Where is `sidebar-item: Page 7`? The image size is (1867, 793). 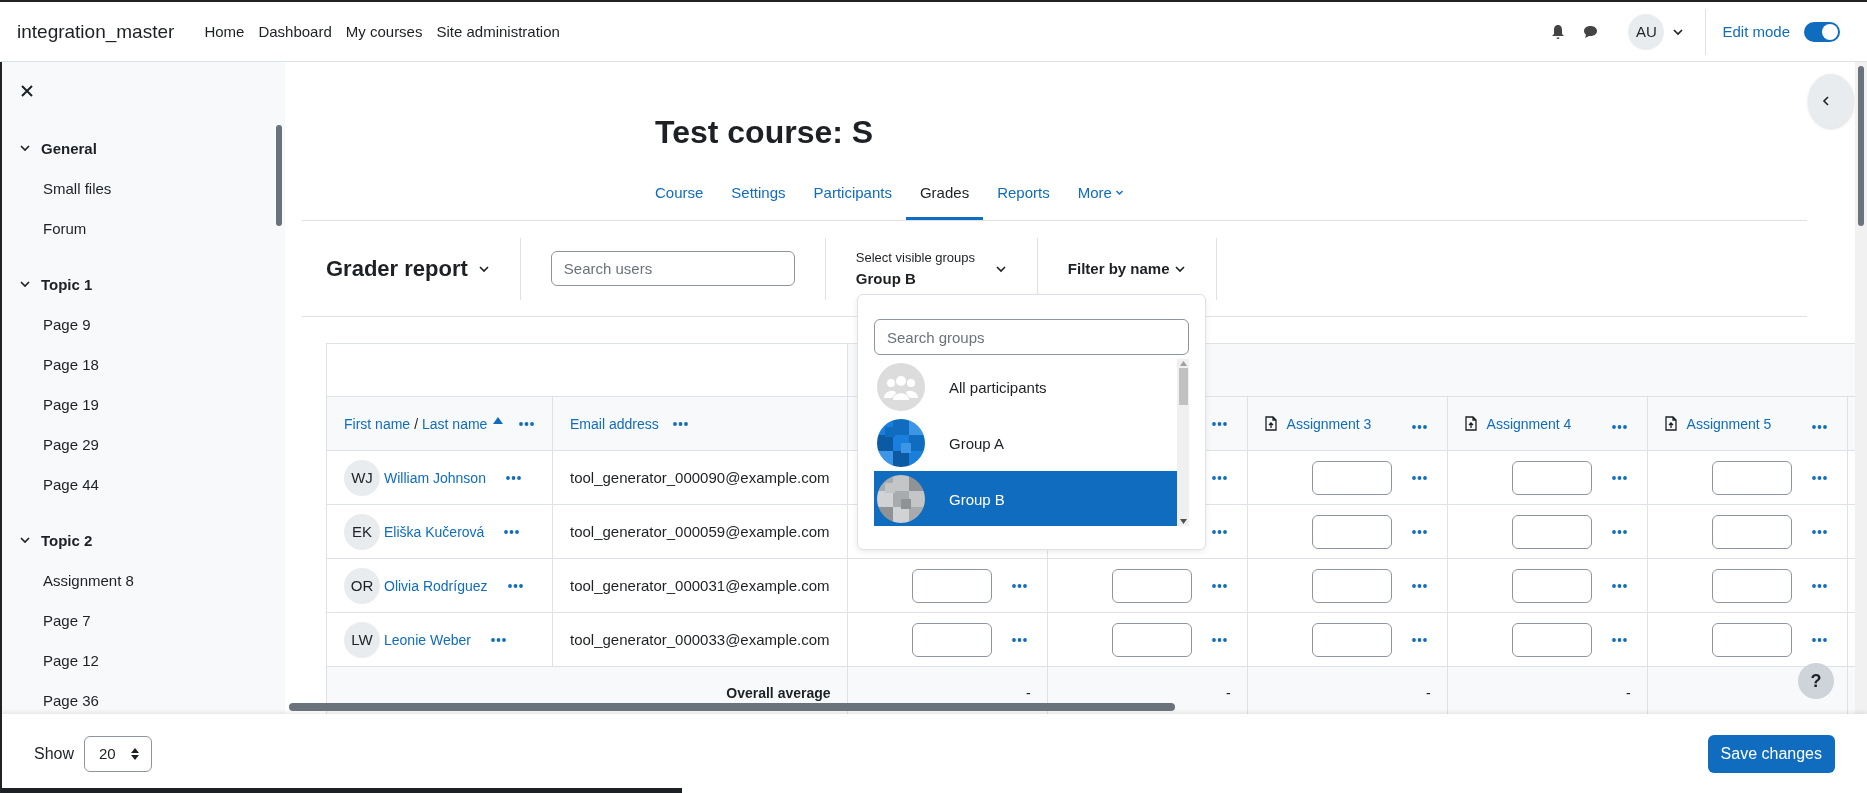
sidebar-item: Page 7 is located at coordinates (67, 620).